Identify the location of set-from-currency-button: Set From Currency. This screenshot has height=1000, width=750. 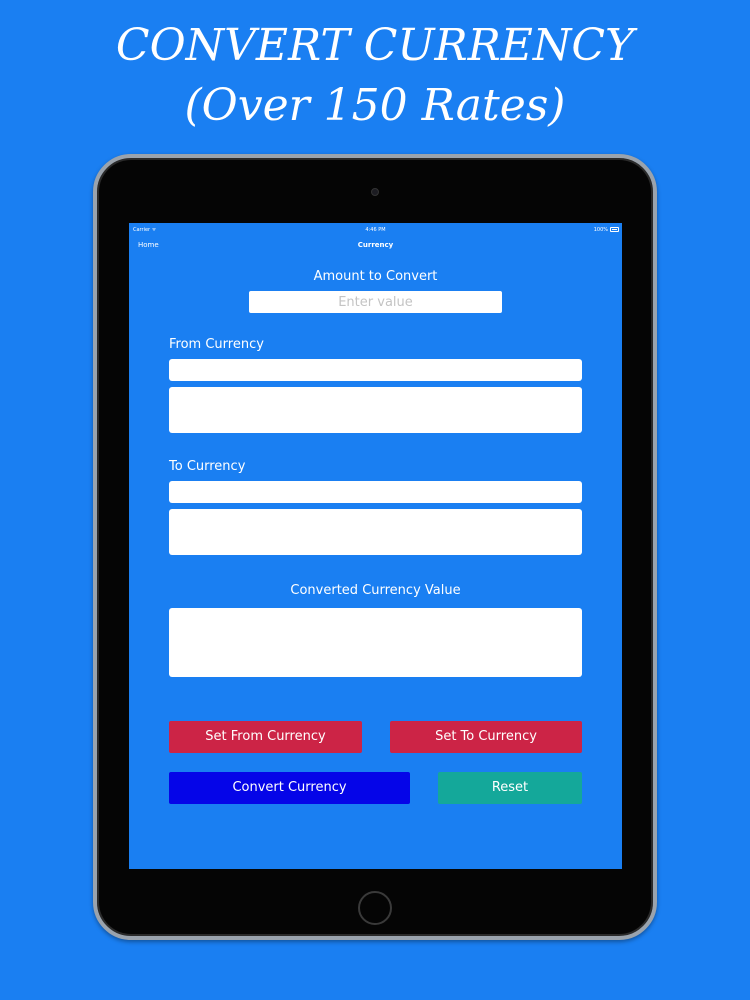
(265, 737).